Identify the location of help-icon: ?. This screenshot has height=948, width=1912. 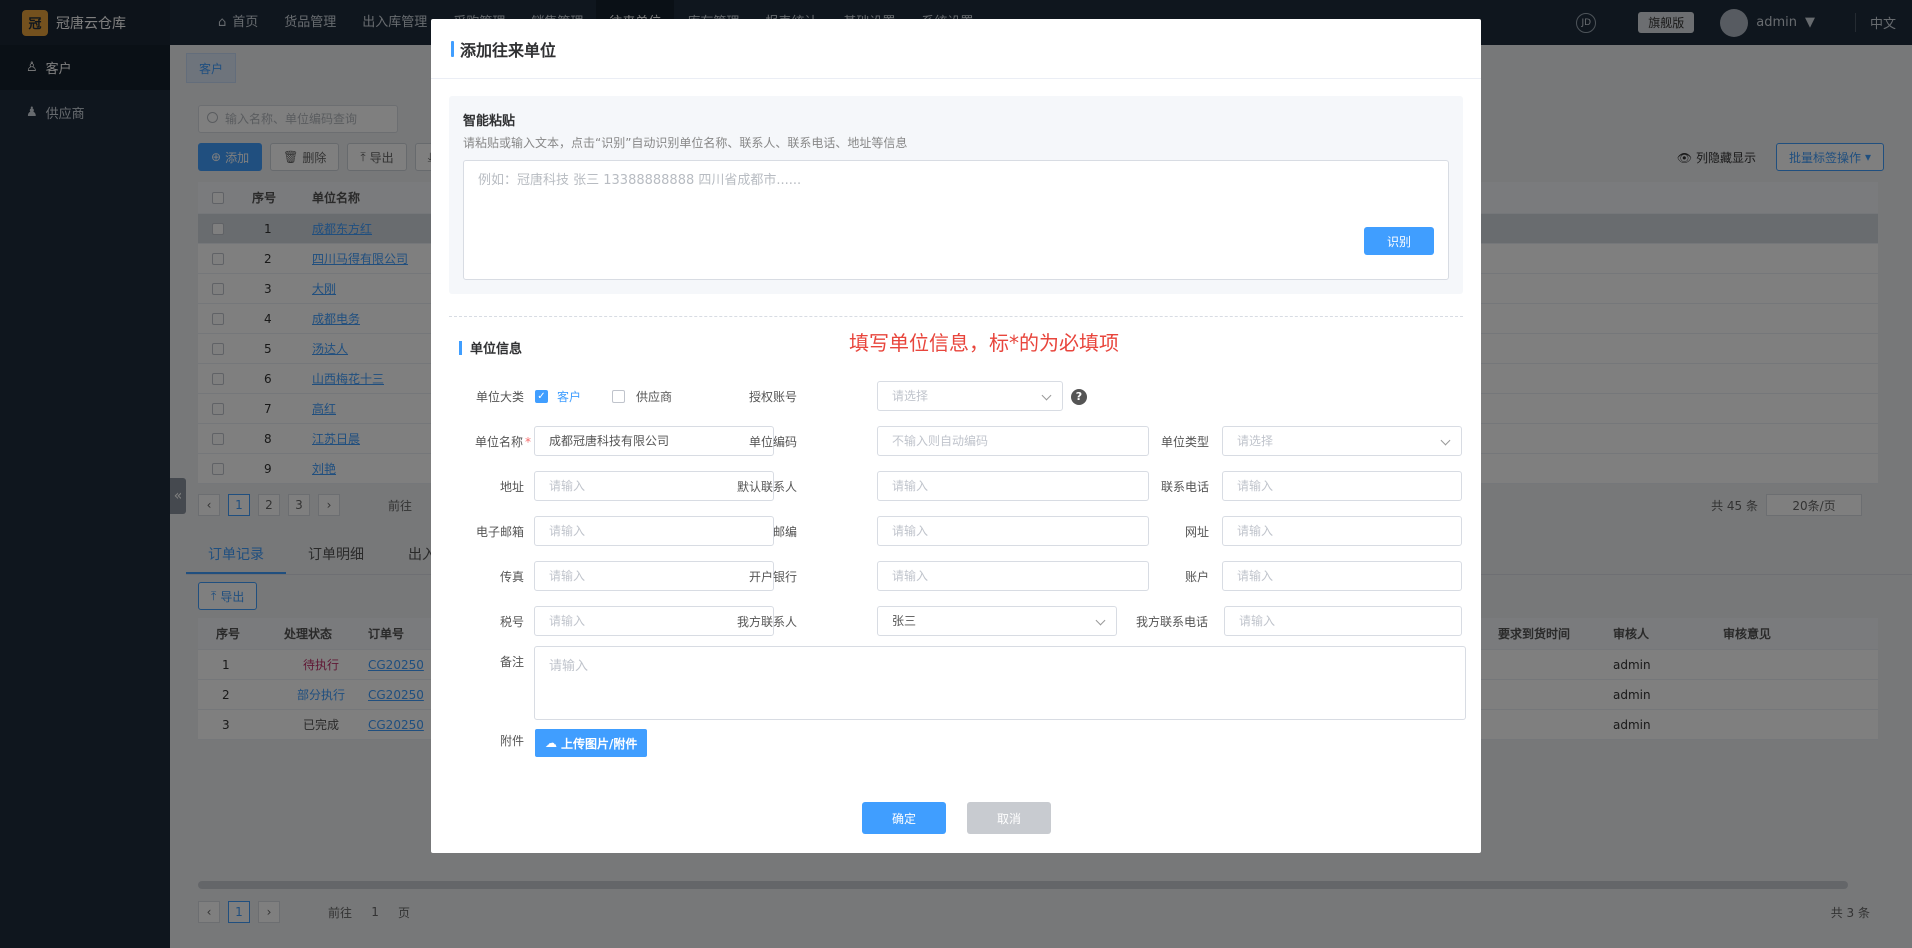
(1079, 397).